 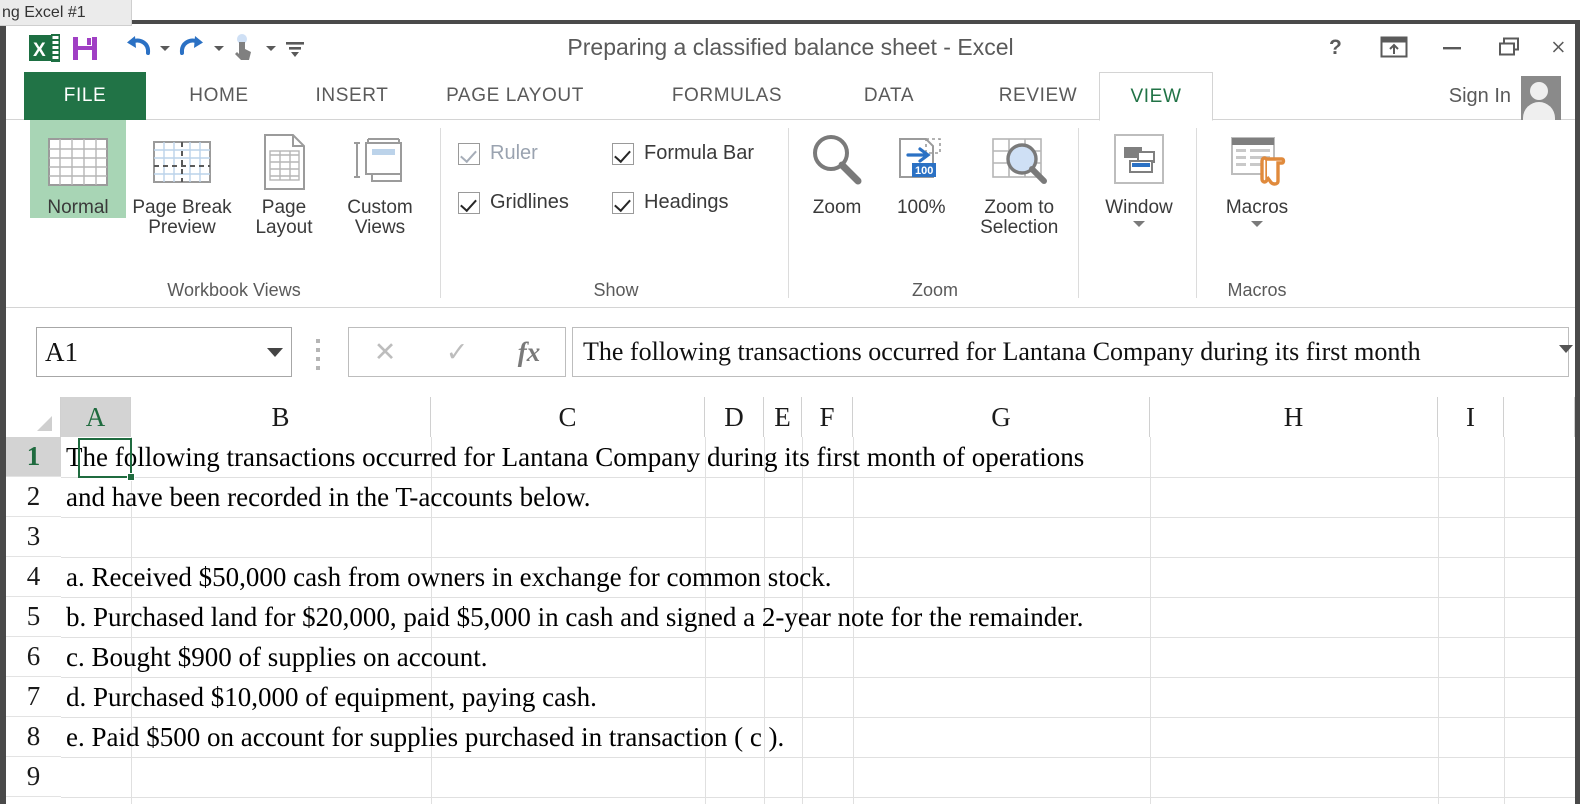 I want to click on row-header-7: 7, so click(x=33, y=697).